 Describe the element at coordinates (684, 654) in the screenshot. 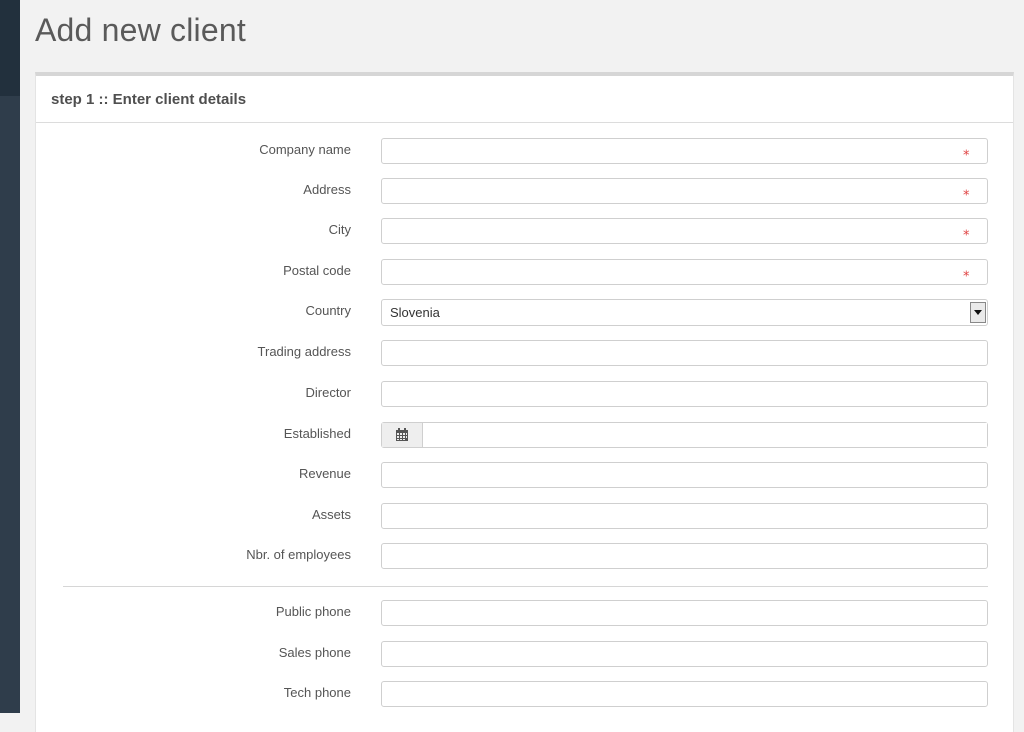

I see `sales-phone-input` at that location.